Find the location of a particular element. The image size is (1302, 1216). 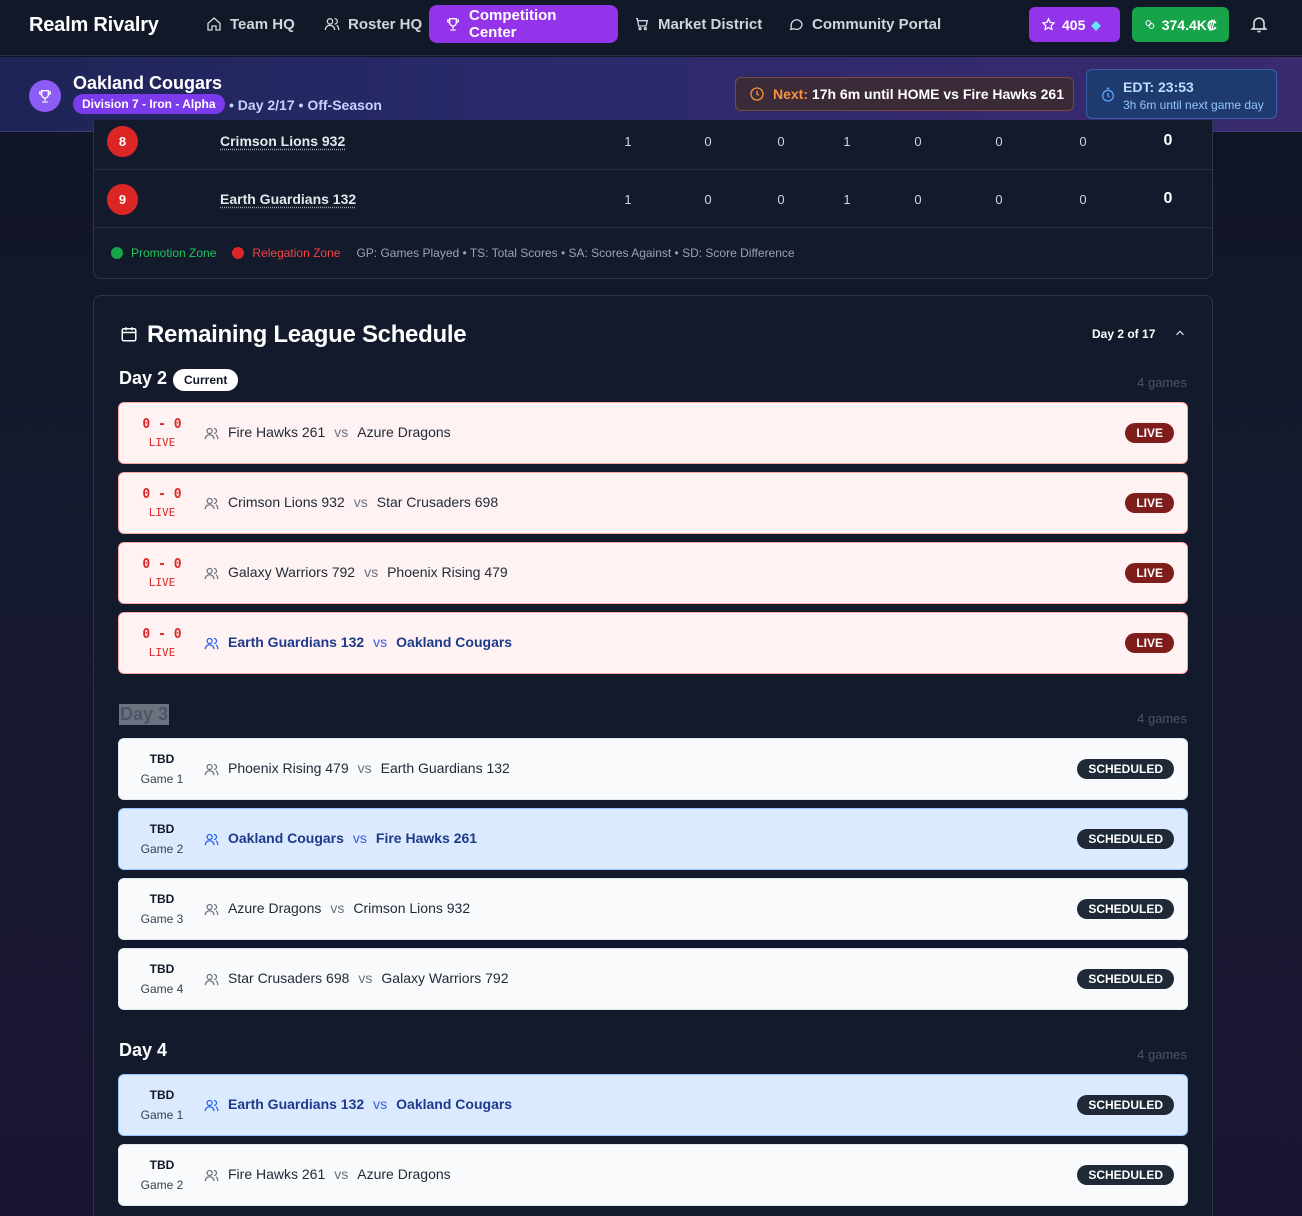

away-team: Crimson Lions 932 is located at coordinates (411, 908).